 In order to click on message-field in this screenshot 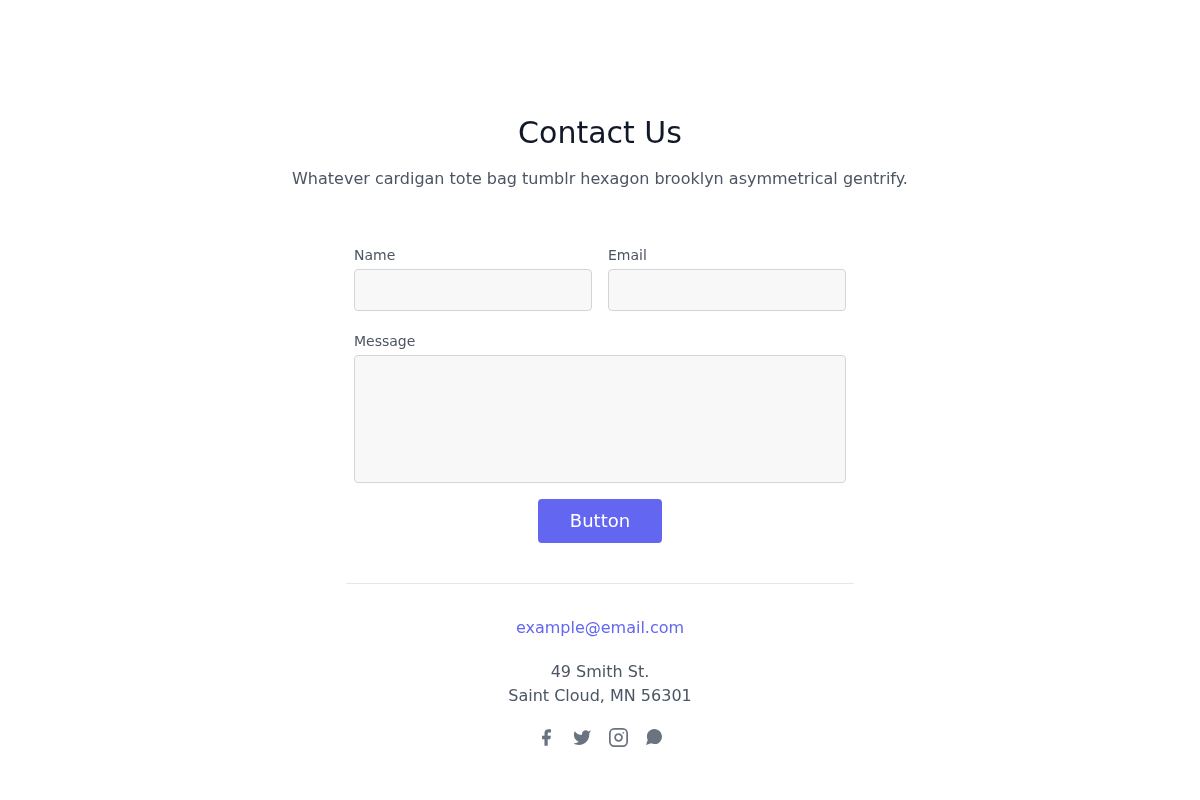, I will do `click(600, 419)`.